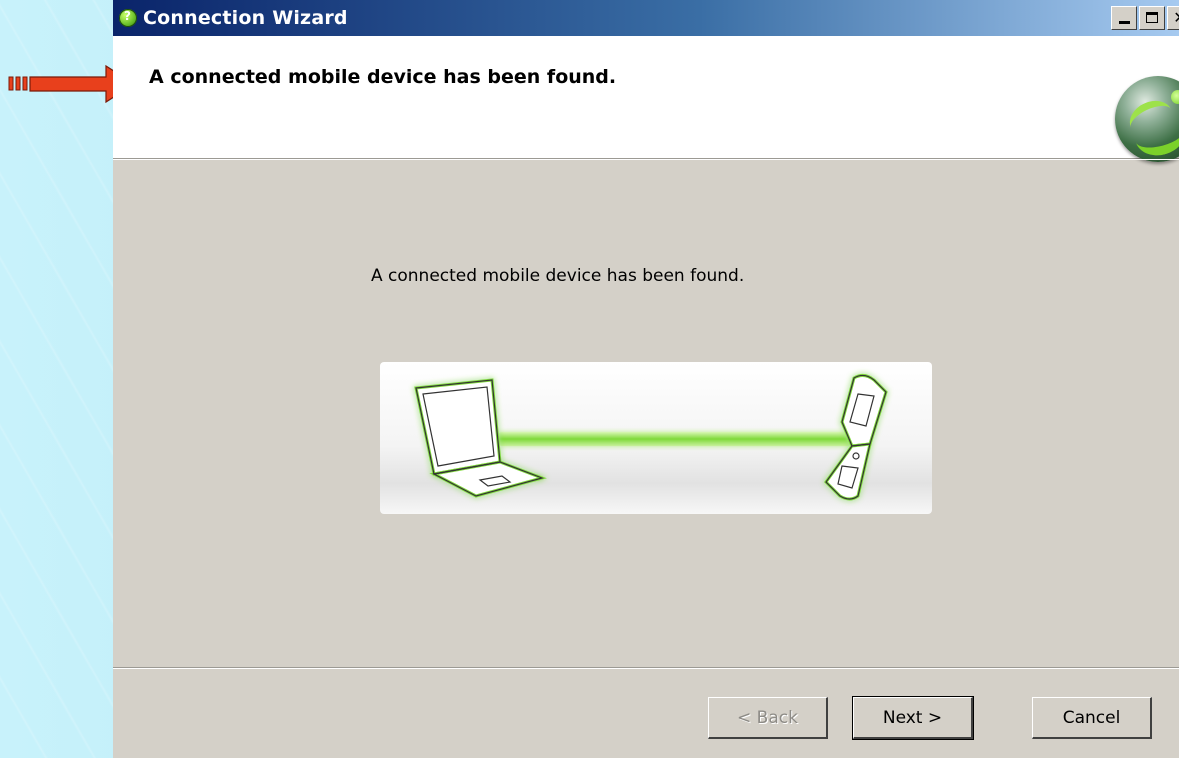 This screenshot has width=1179, height=758. What do you see at coordinates (768, 718) in the screenshot?
I see `back-button: < Back` at bounding box center [768, 718].